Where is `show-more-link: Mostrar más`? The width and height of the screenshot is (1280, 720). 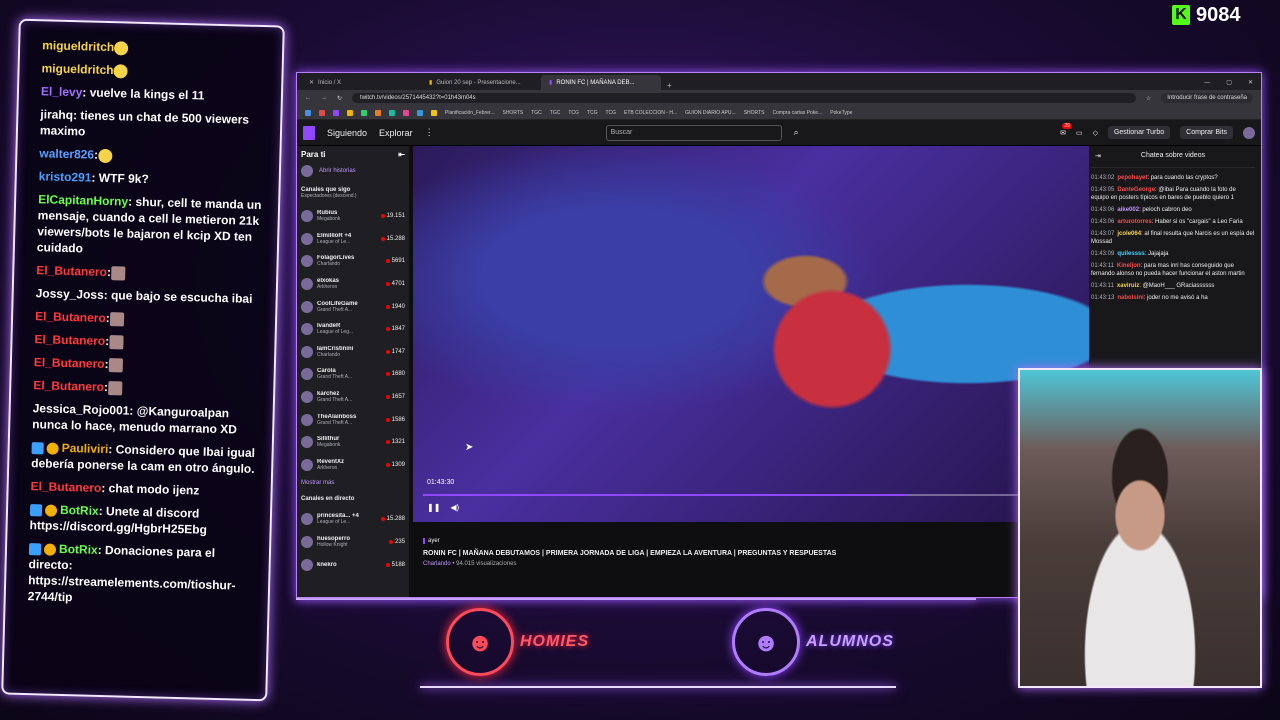 show-more-link: Mostrar más is located at coordinates (353, 483).